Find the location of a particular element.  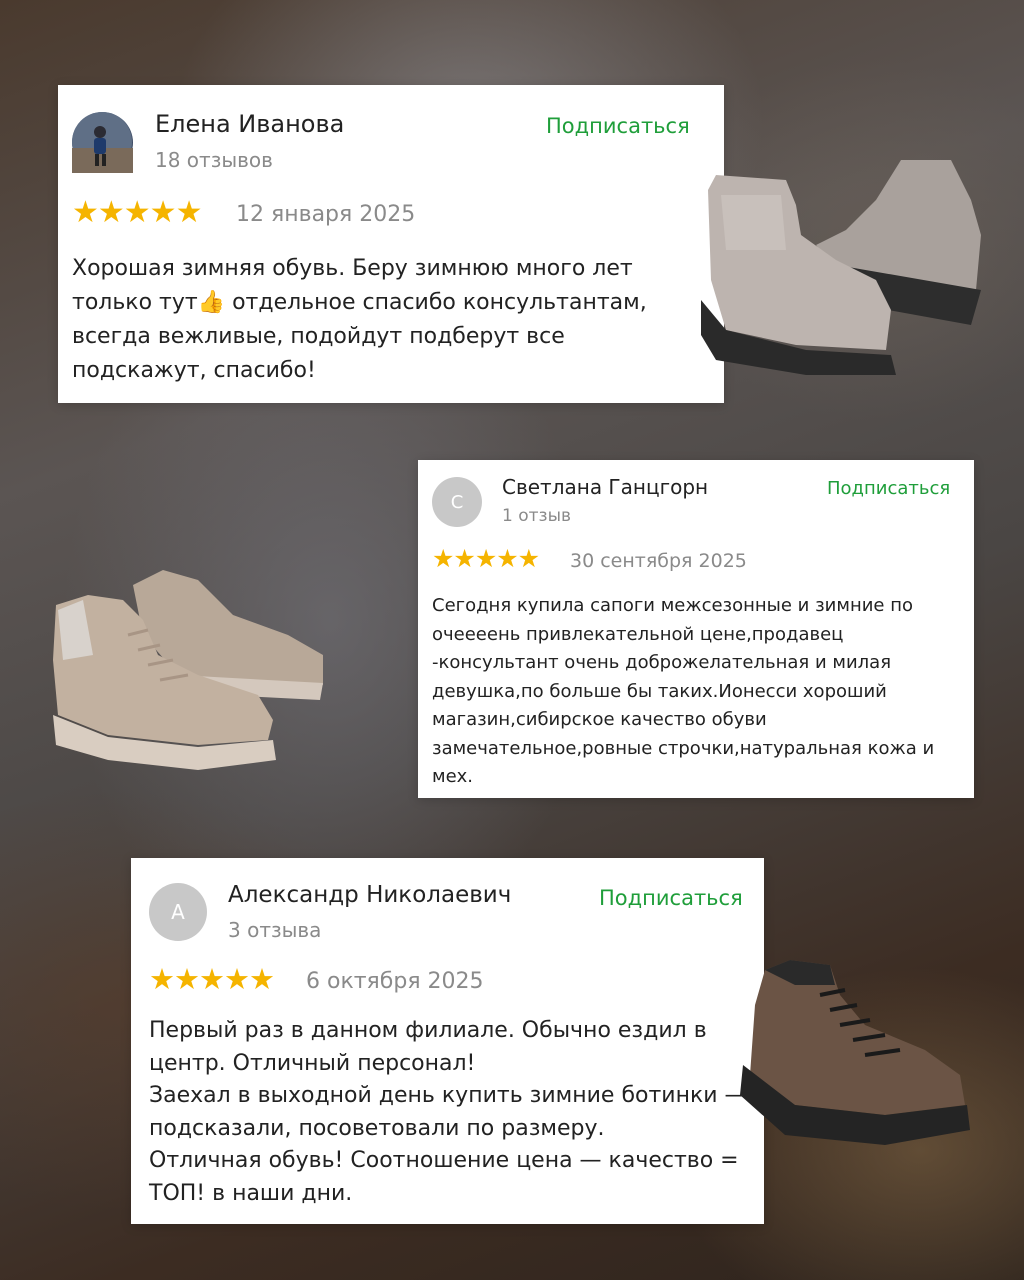

reviewer-name: Светлана Ганцгорн is located at coordinates (605, 487).